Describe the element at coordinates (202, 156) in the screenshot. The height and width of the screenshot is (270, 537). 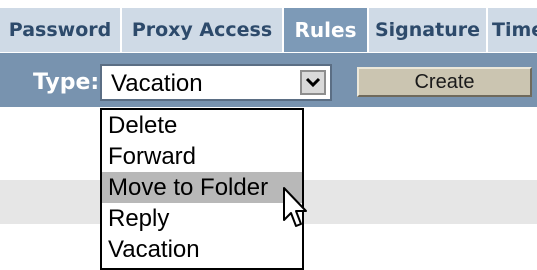
I see `option-forward: Forward` at that location.